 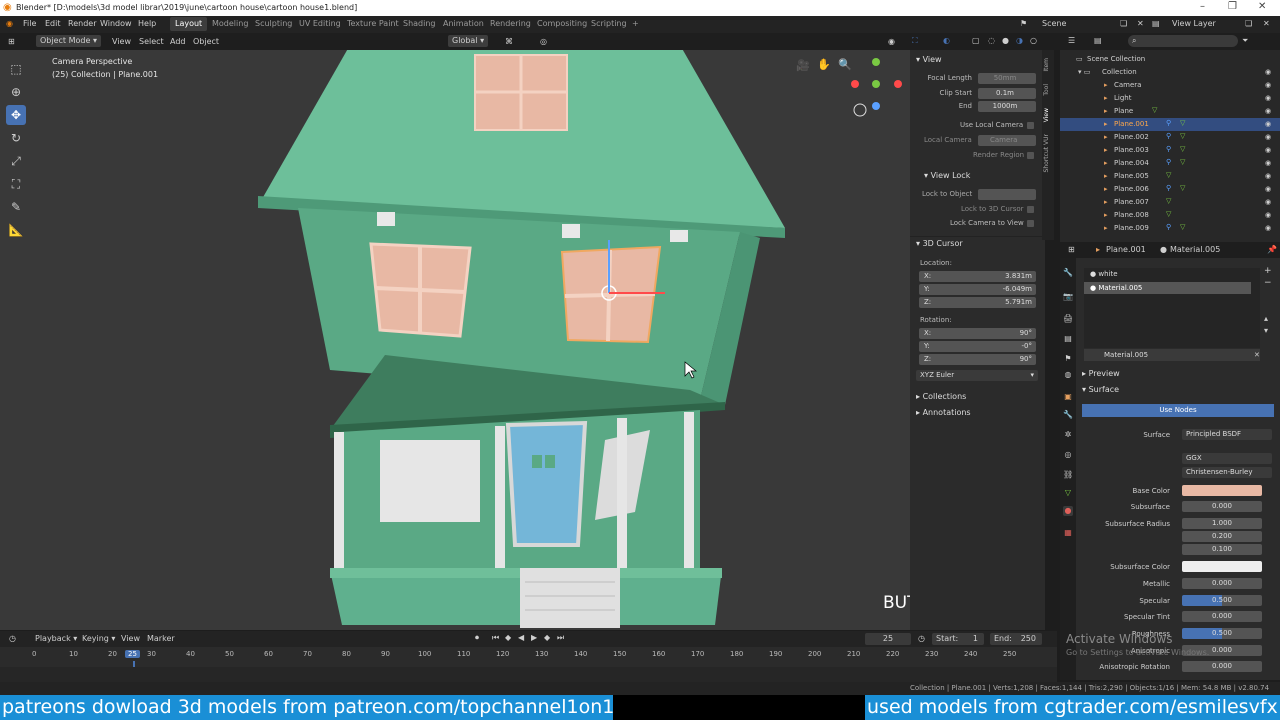 What do you see at coordinates (1268, 72) in the screenshot?
I see `eye-icon: ◉` at bounding box center [1268, 72].